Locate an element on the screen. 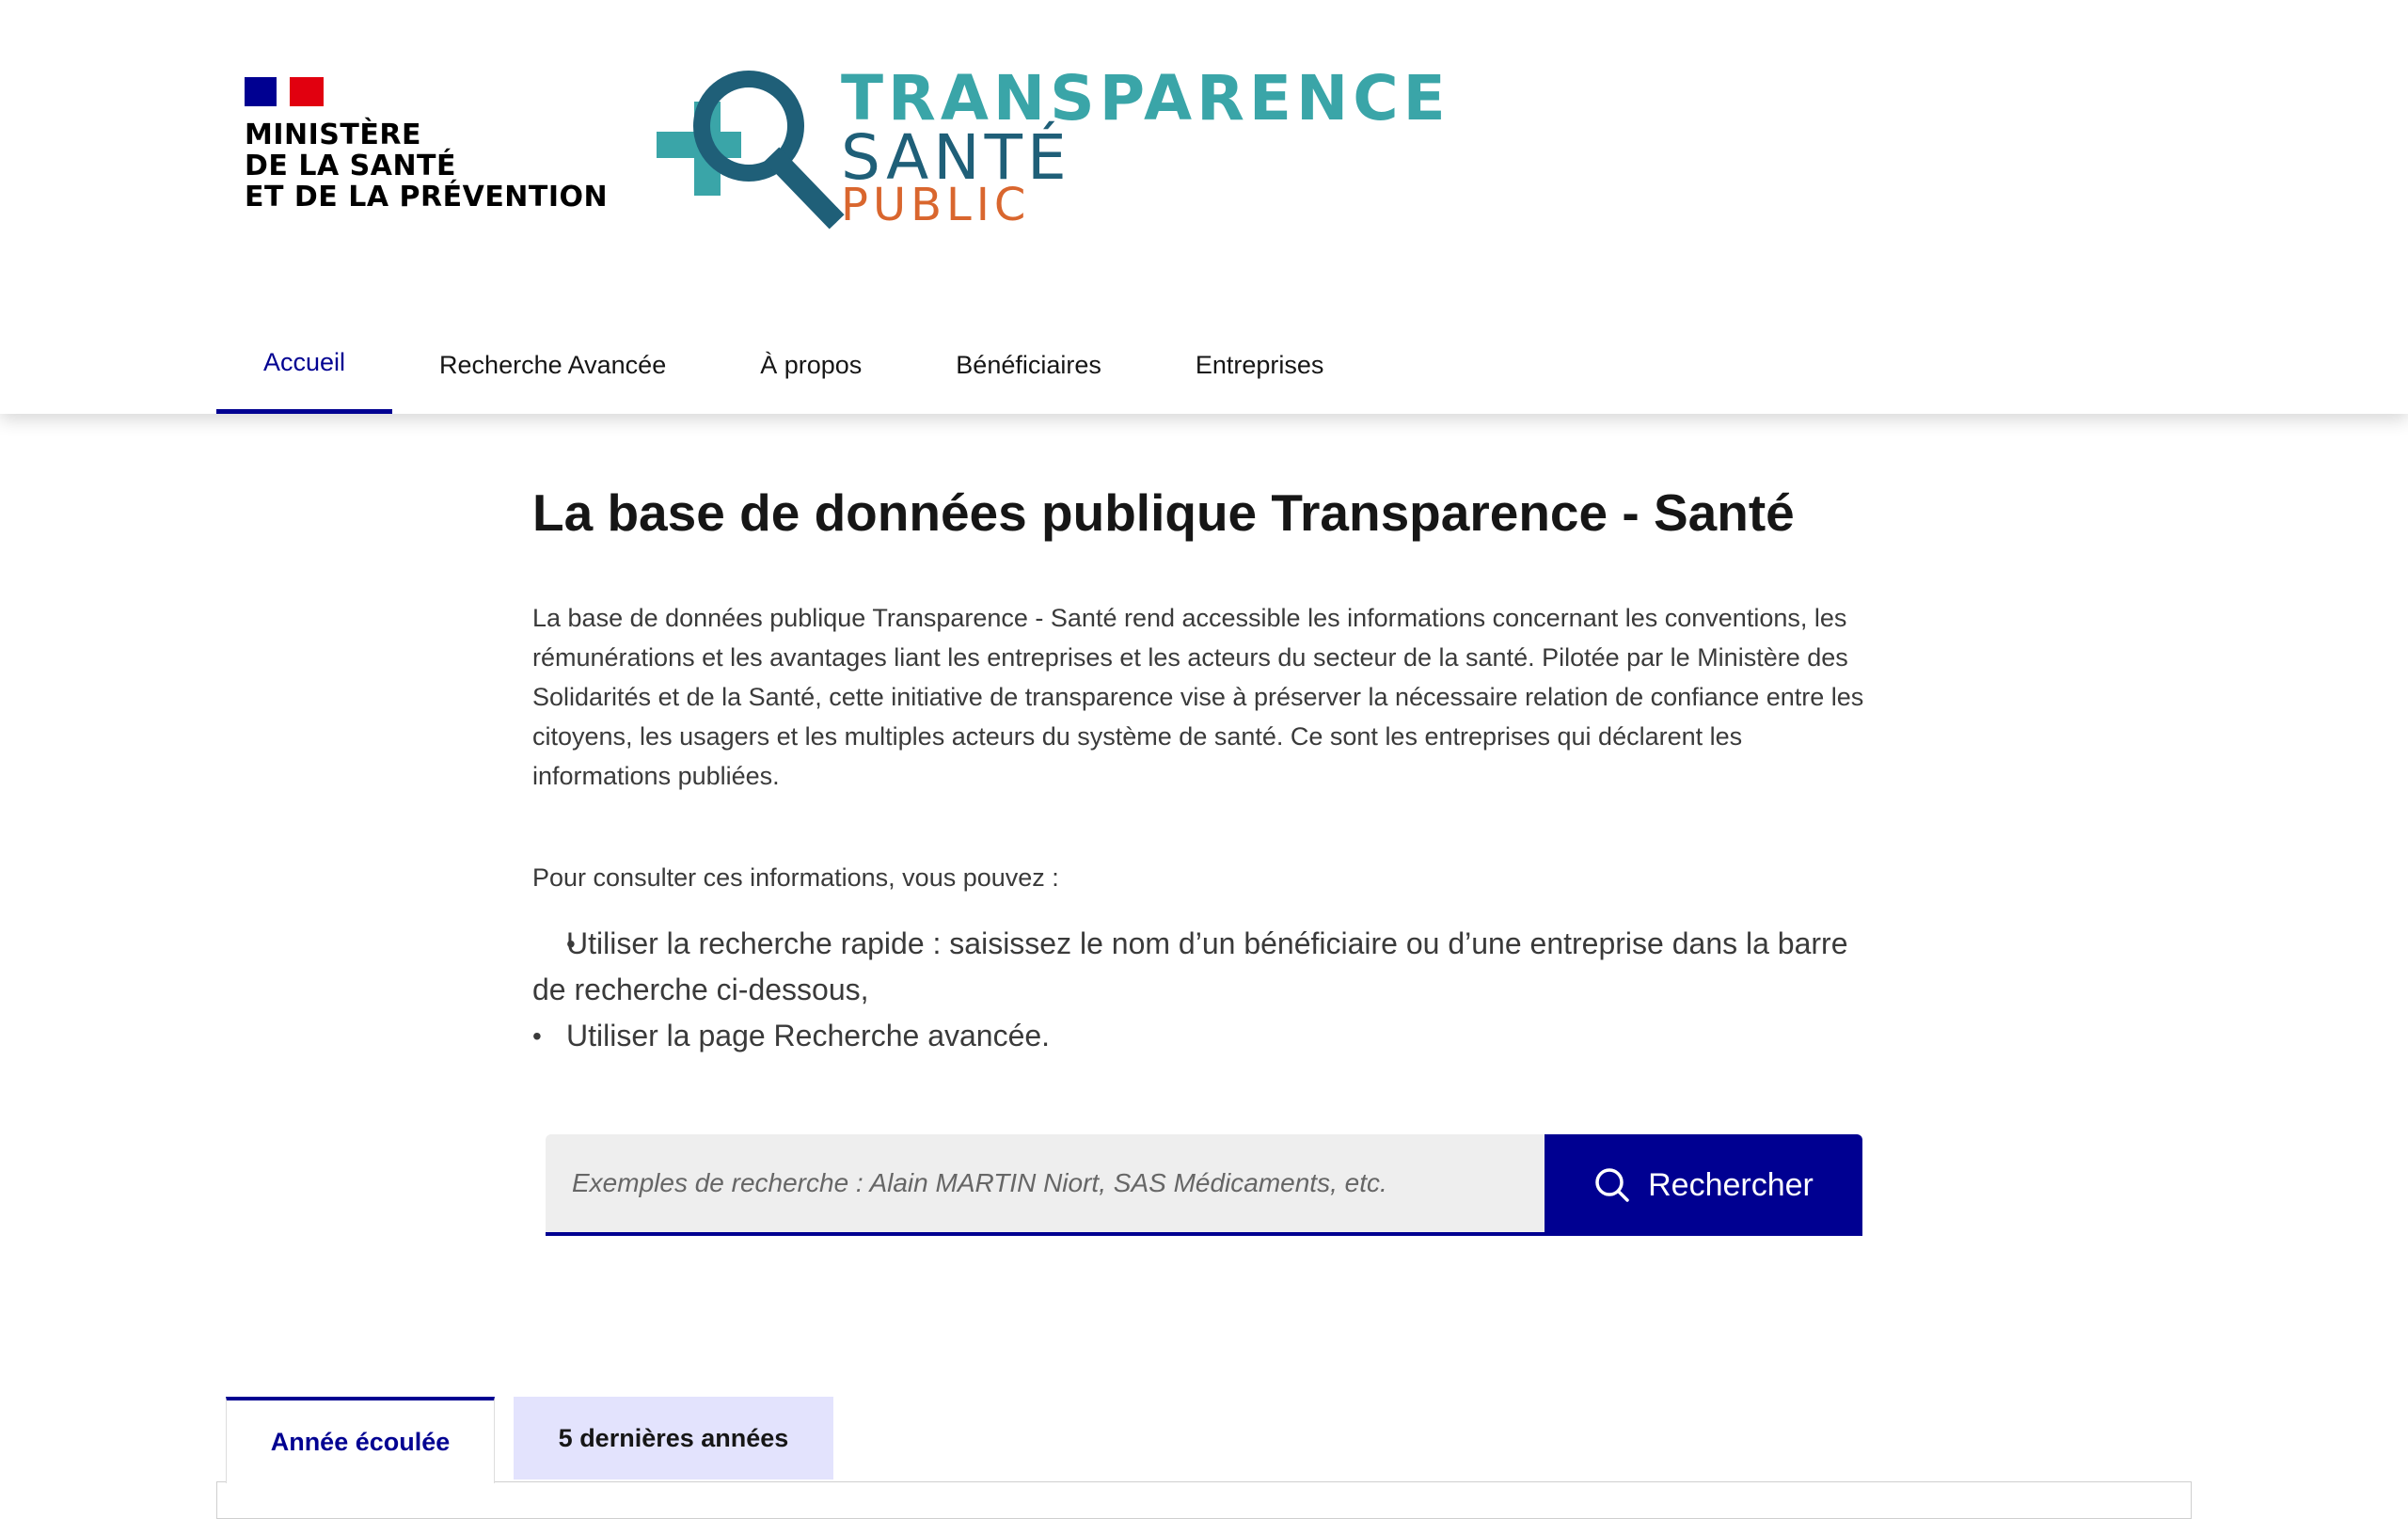  tab-5-dernieres-annees: 5 dernières années is located at coordinates (674, 1438).